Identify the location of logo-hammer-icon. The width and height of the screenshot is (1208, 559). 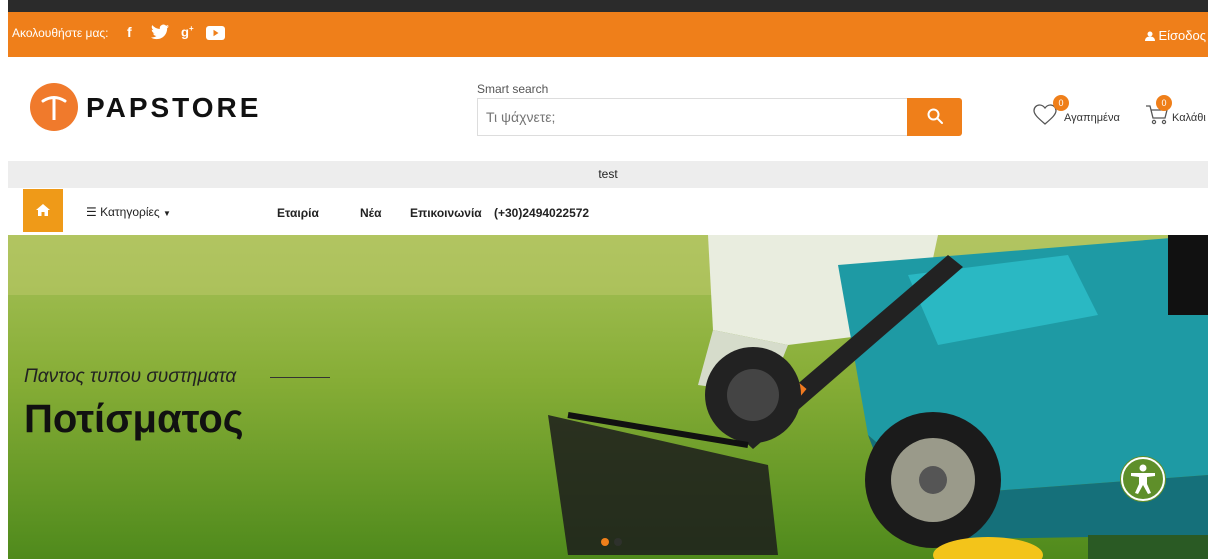
(54, 107).